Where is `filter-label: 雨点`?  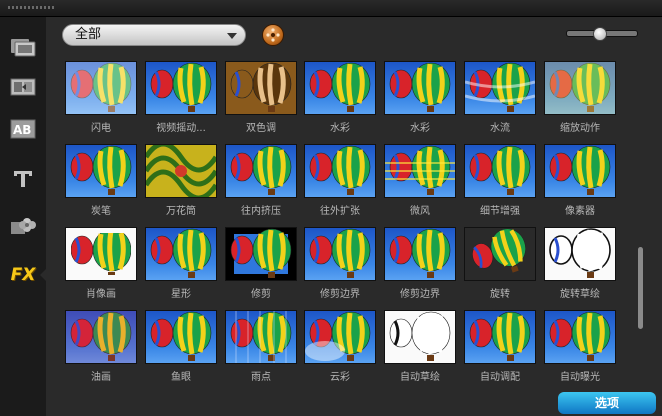 filter-label: 雨点 is located at coordinates (261, 377).